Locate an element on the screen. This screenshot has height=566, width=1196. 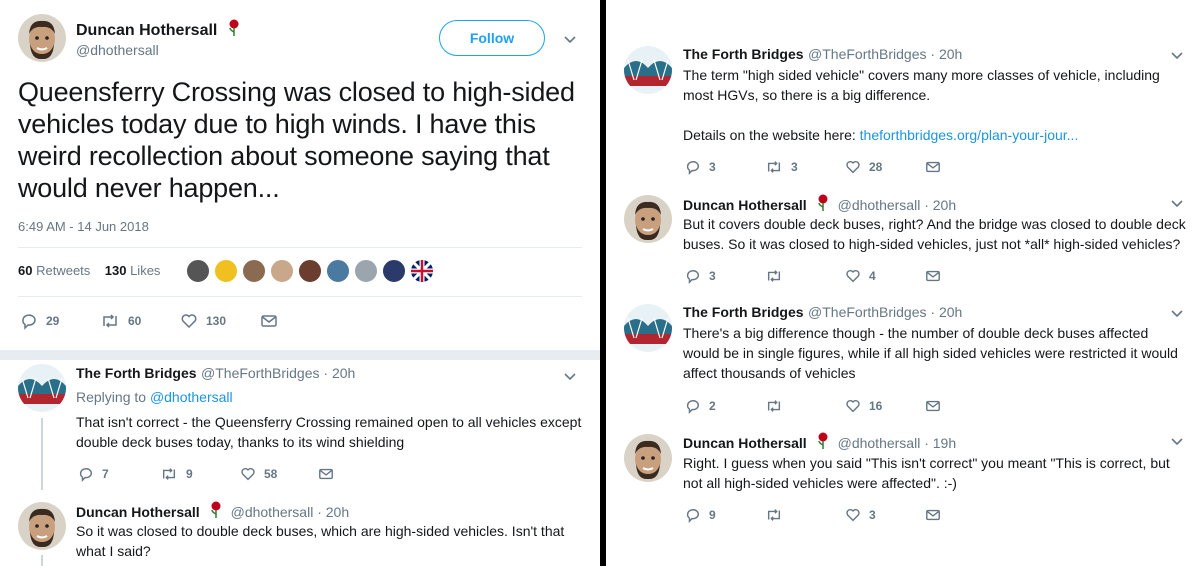
like-button: 16 is located at coordinates (863, 406).